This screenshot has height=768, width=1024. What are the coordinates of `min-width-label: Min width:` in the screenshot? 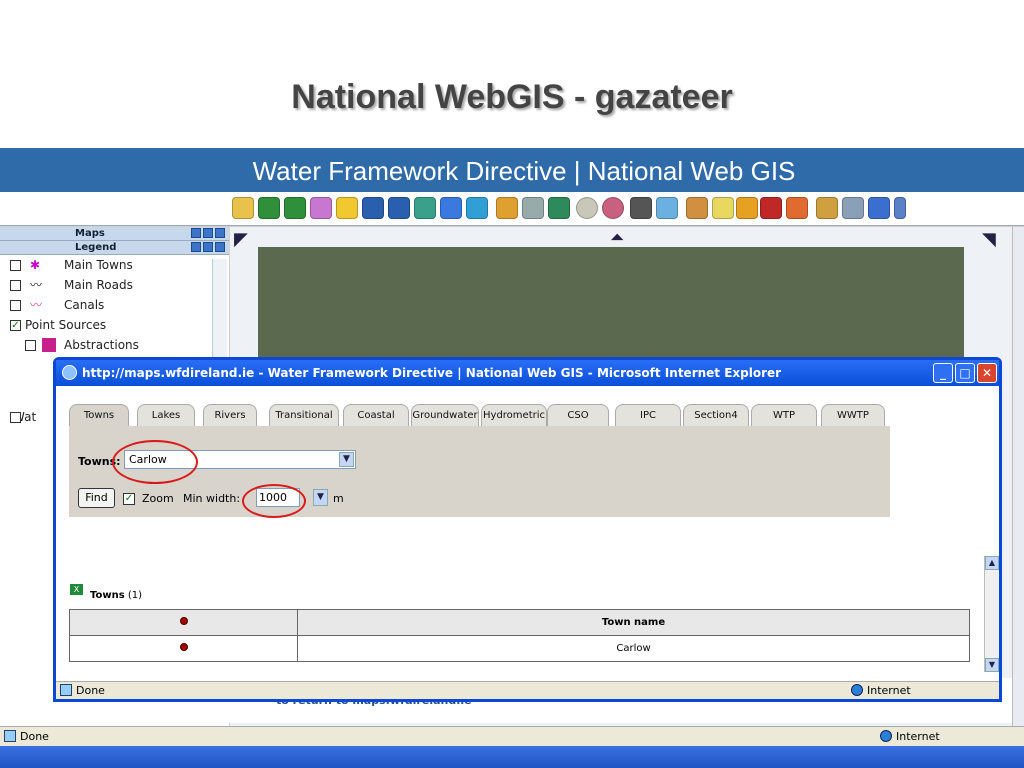 It's located at (212, 498).